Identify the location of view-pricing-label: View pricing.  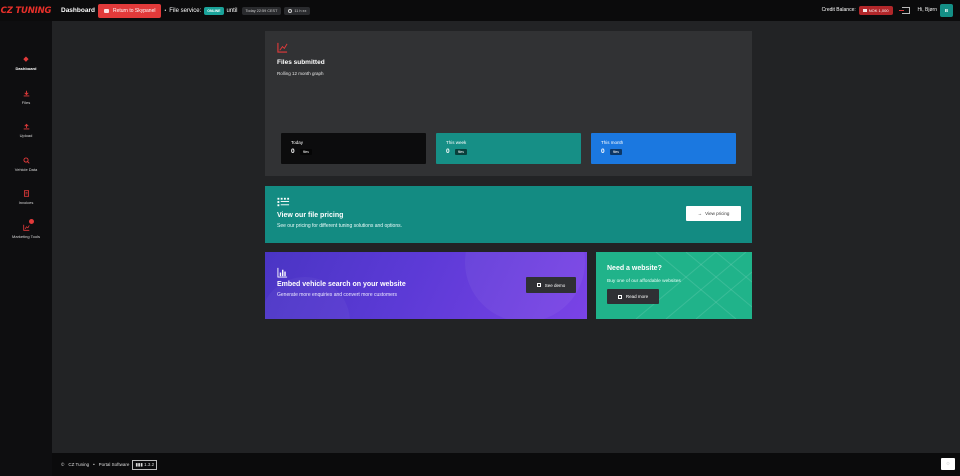
(717, 213).